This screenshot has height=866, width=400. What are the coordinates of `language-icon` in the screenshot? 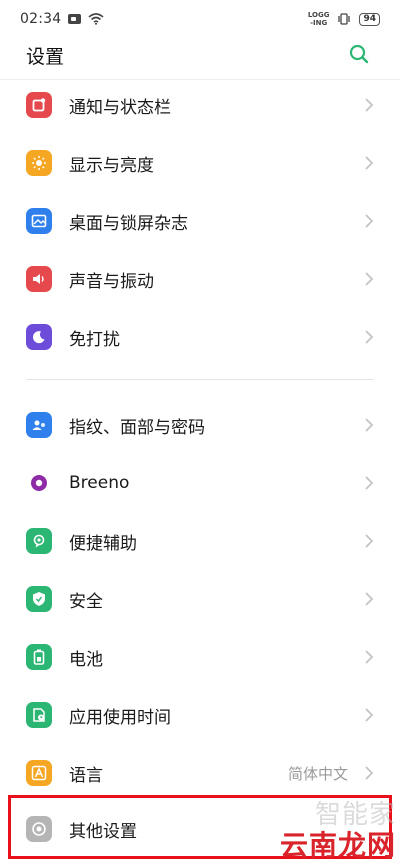 It's located at (39, 773).